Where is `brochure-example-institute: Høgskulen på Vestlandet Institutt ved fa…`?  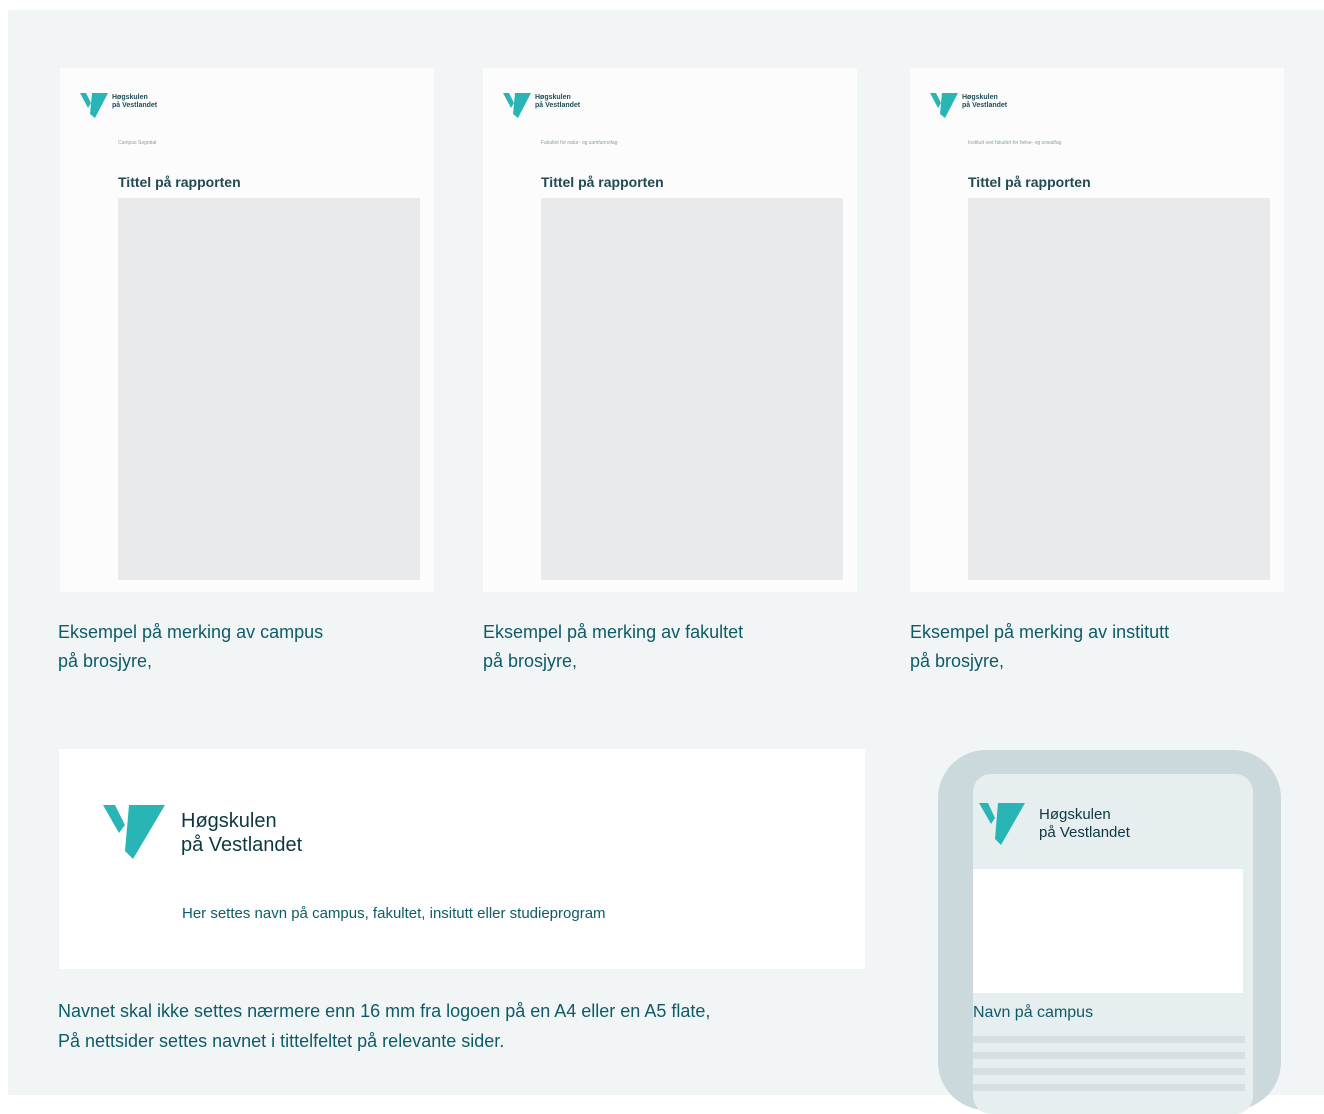
brochure-example-institute: Høgskulen på Vestlandet Institutt ved fa… is located at coordinates (1097, 330).